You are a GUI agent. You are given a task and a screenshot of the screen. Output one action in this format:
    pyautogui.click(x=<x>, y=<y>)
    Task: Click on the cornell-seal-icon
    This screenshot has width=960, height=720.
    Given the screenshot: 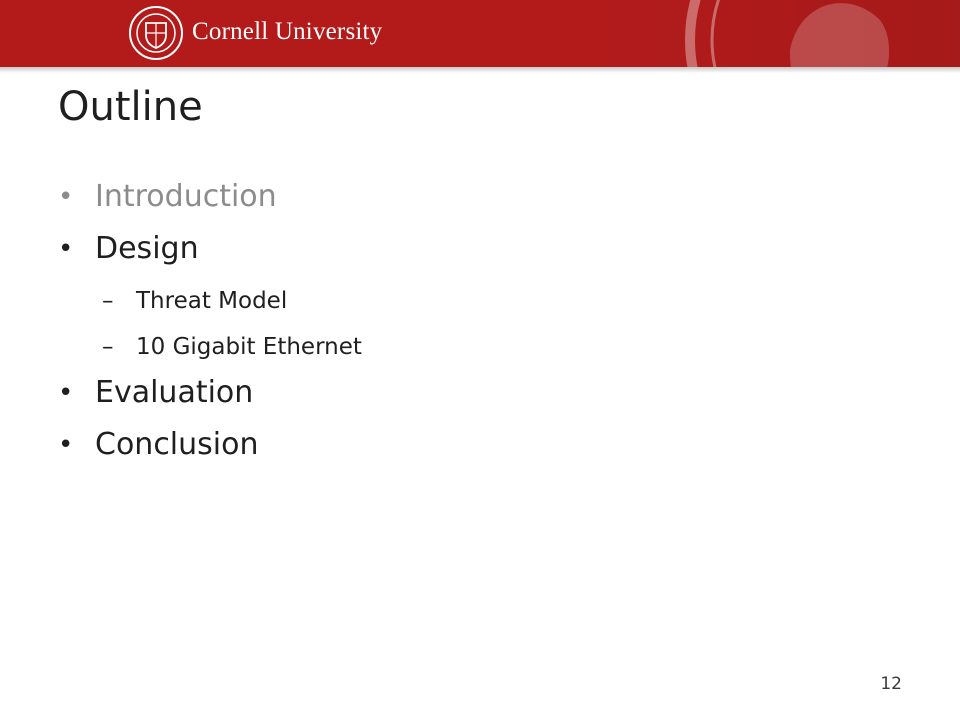 What is the action you would take?
    pyautogui.click(x=156, y=33)
    